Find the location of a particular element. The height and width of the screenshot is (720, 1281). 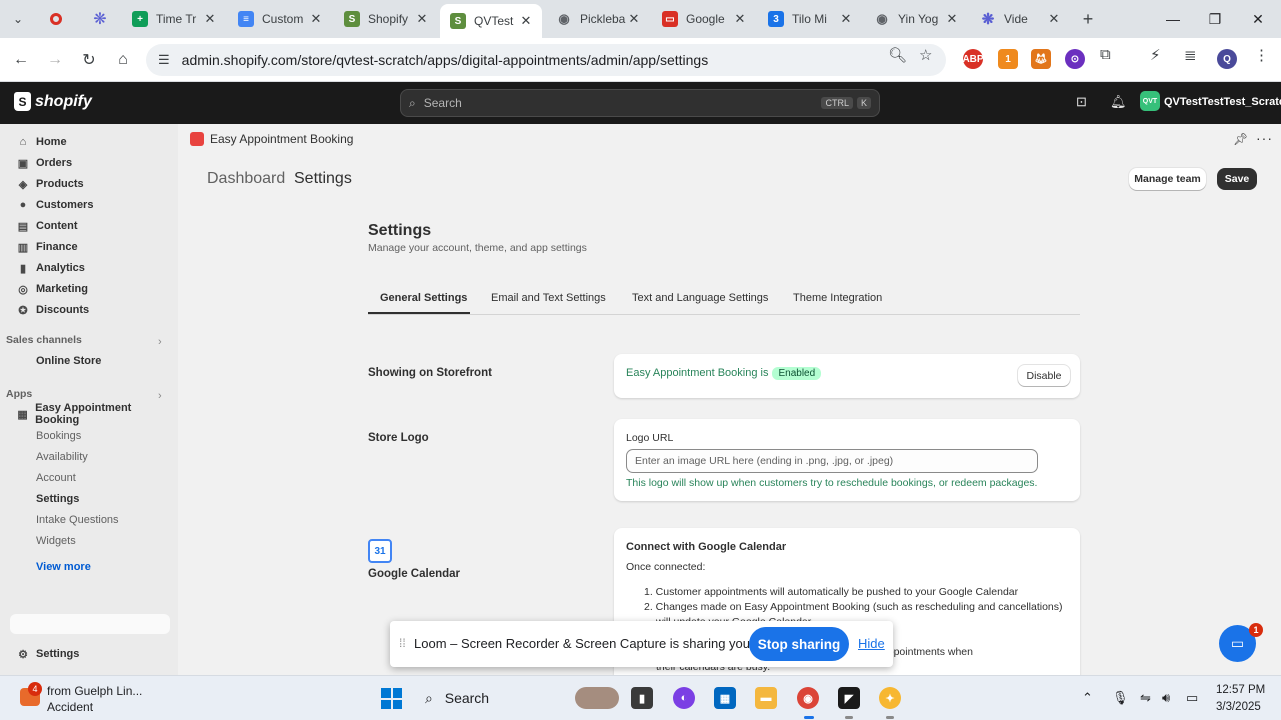

tab-custom: ≡ Custom ✕ is located at coordinates (280, 19).